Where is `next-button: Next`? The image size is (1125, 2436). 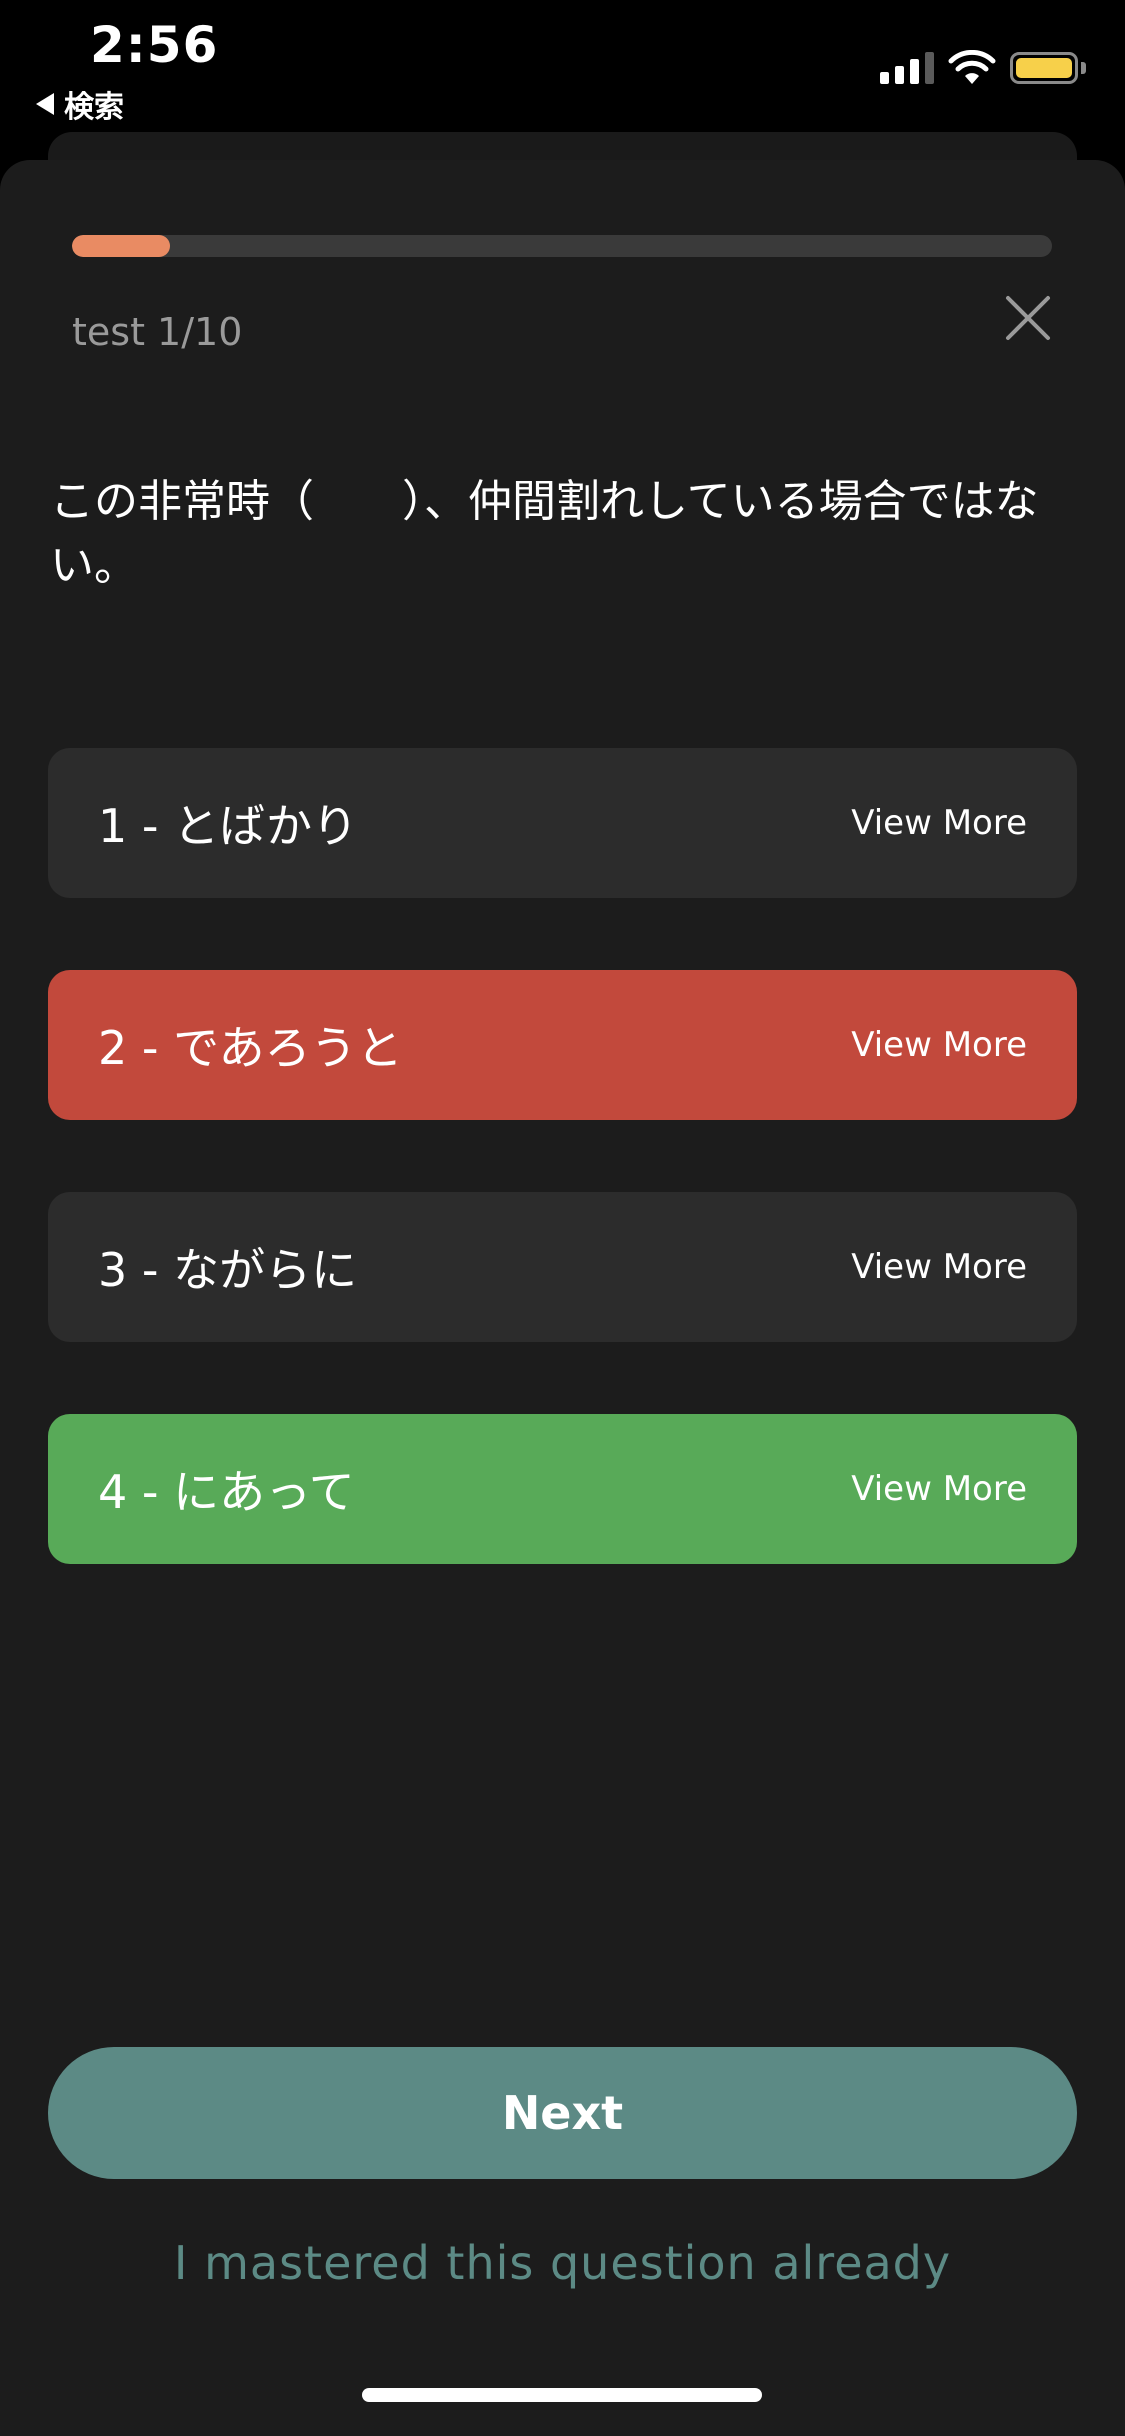 next-button: Next is located at coordinates (562, 2113).